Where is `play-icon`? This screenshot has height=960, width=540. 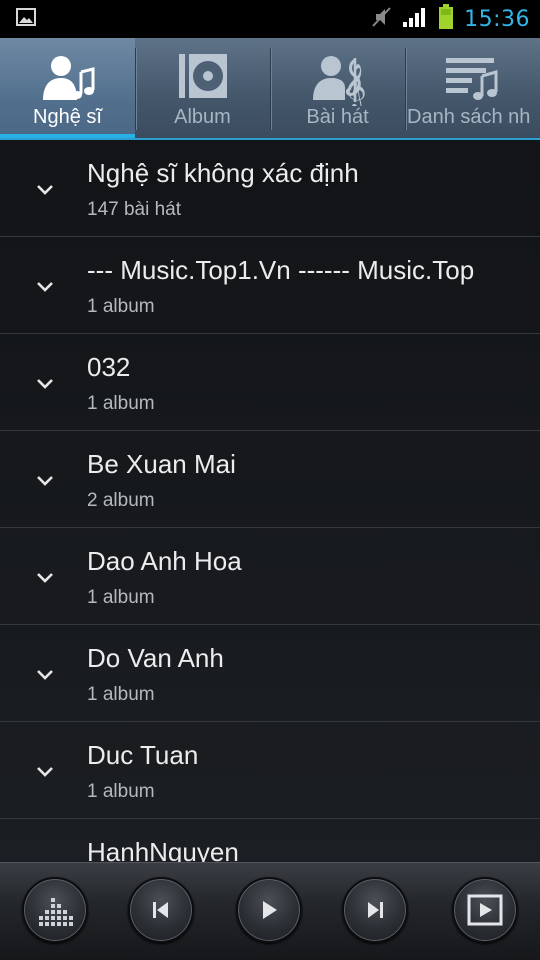 play-icon is located at coordinates (270, 910).